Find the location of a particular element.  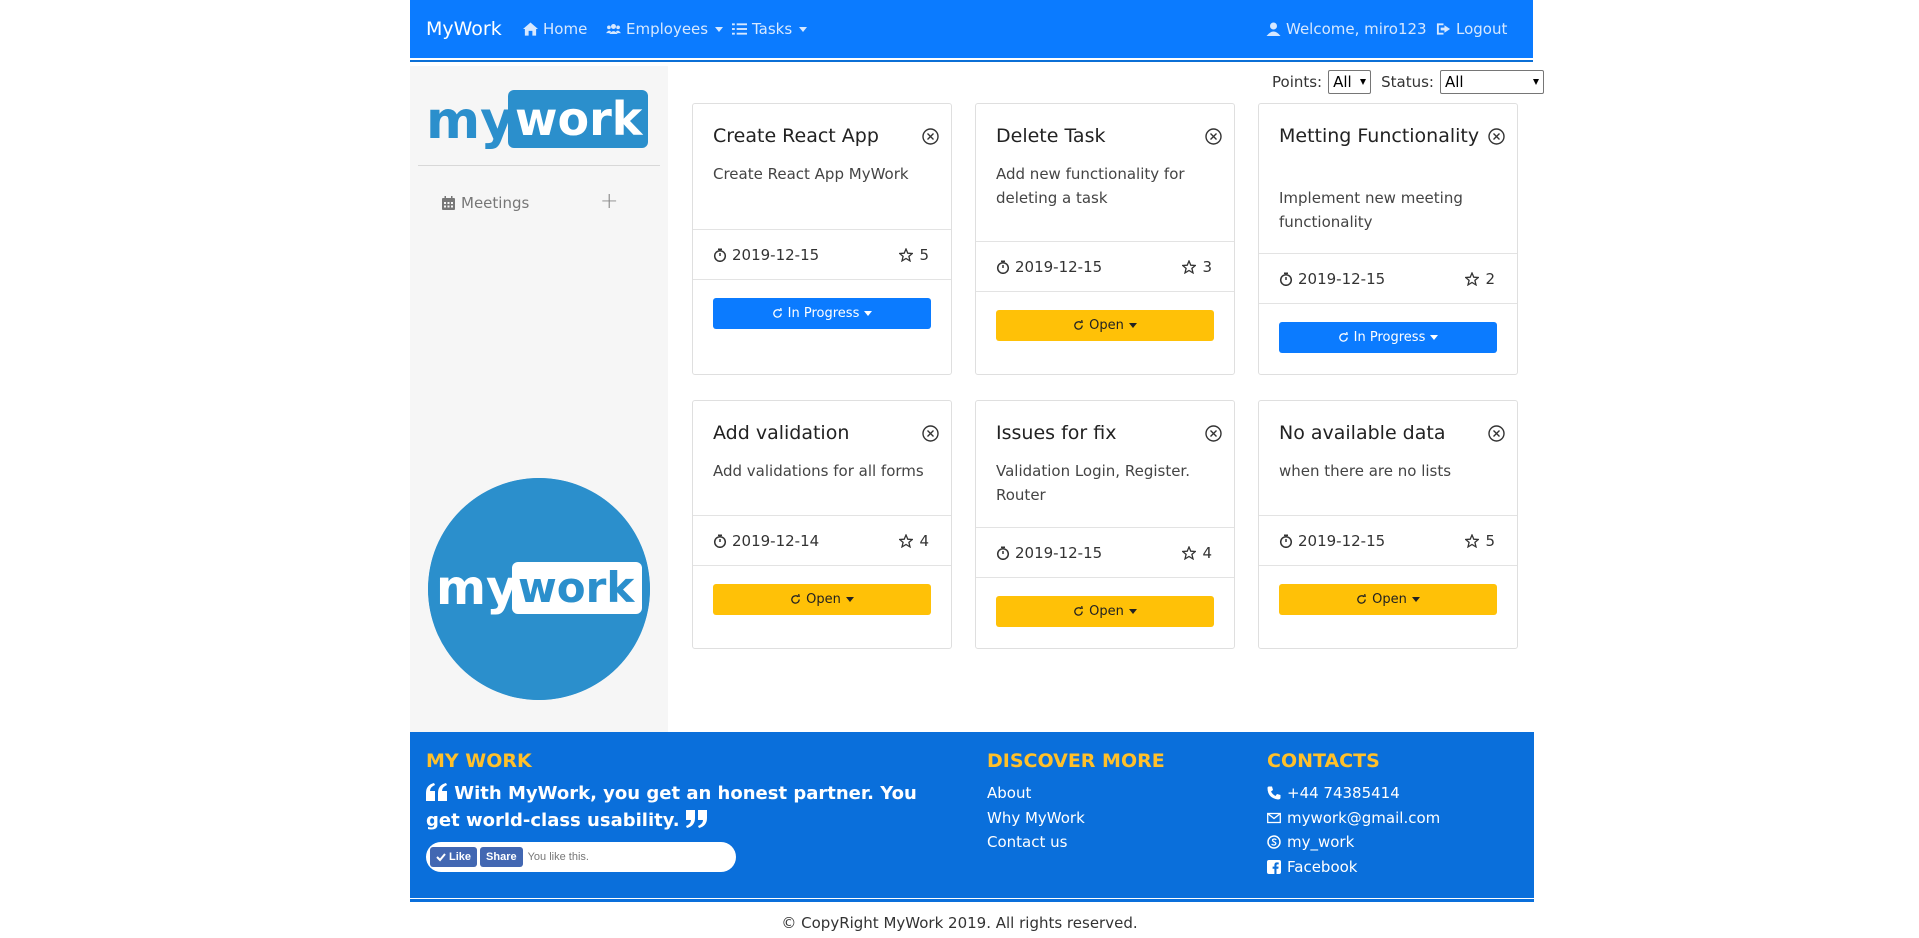

nav-employees-dropdown: Employees is located at coordinates (665, 29).